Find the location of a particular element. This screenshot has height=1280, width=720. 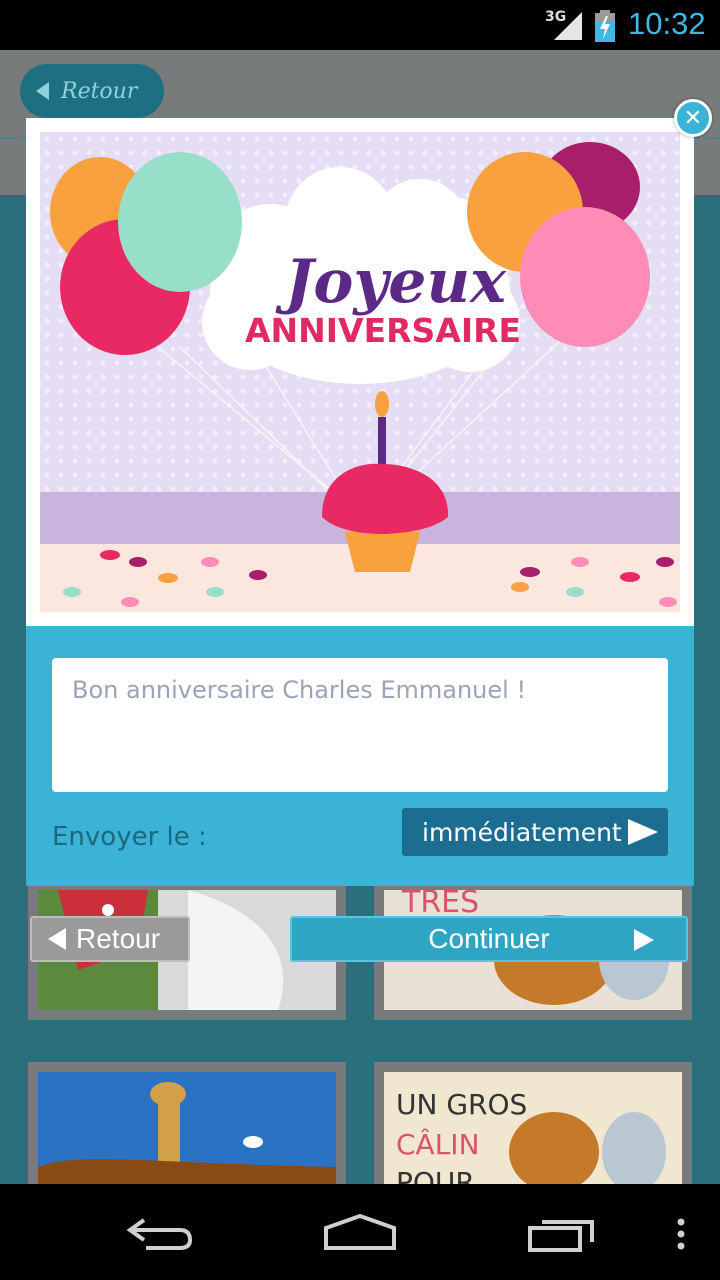

battery-charging-icon is located at coordinates (605, 26).